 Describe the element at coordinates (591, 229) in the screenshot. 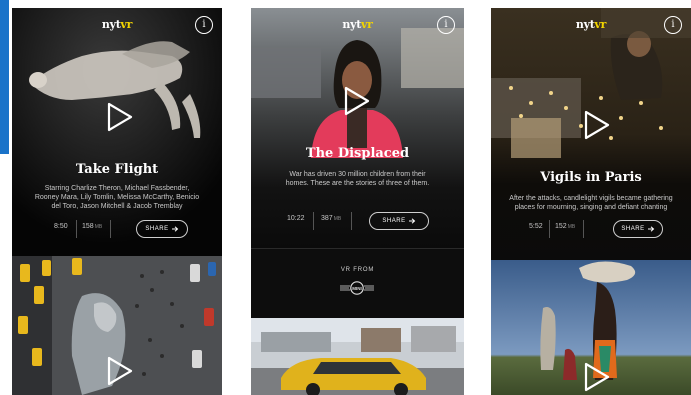

I see `story-meta: 5:52 152MB SHARE` at that location.